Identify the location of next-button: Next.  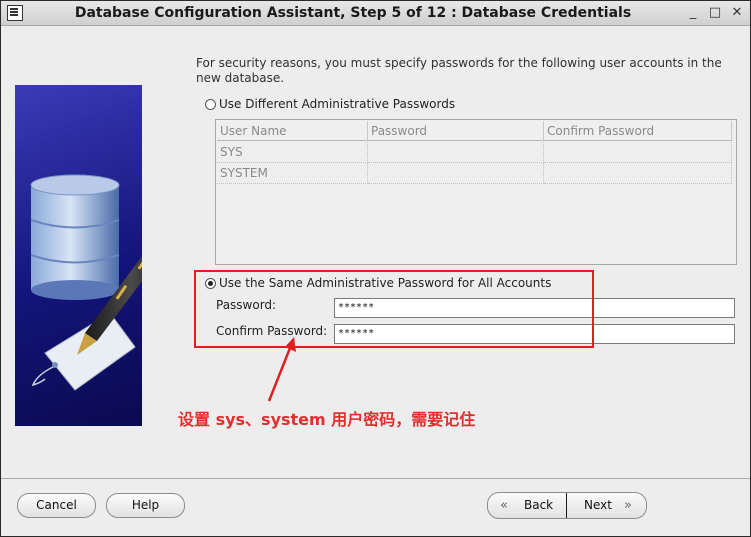
(598, 505).